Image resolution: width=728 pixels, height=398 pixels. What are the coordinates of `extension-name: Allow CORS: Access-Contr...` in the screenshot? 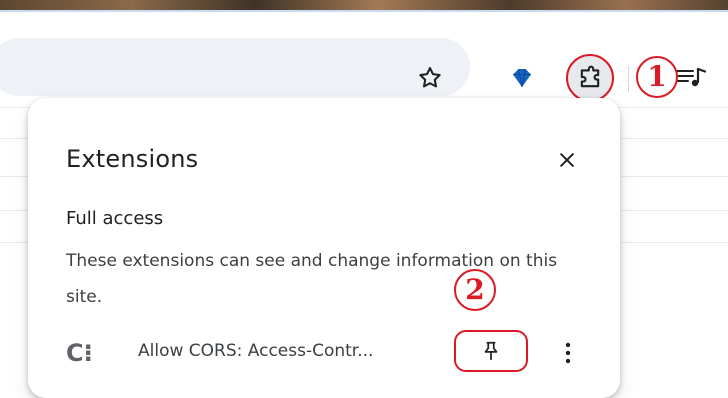 It's located at (283, 351).